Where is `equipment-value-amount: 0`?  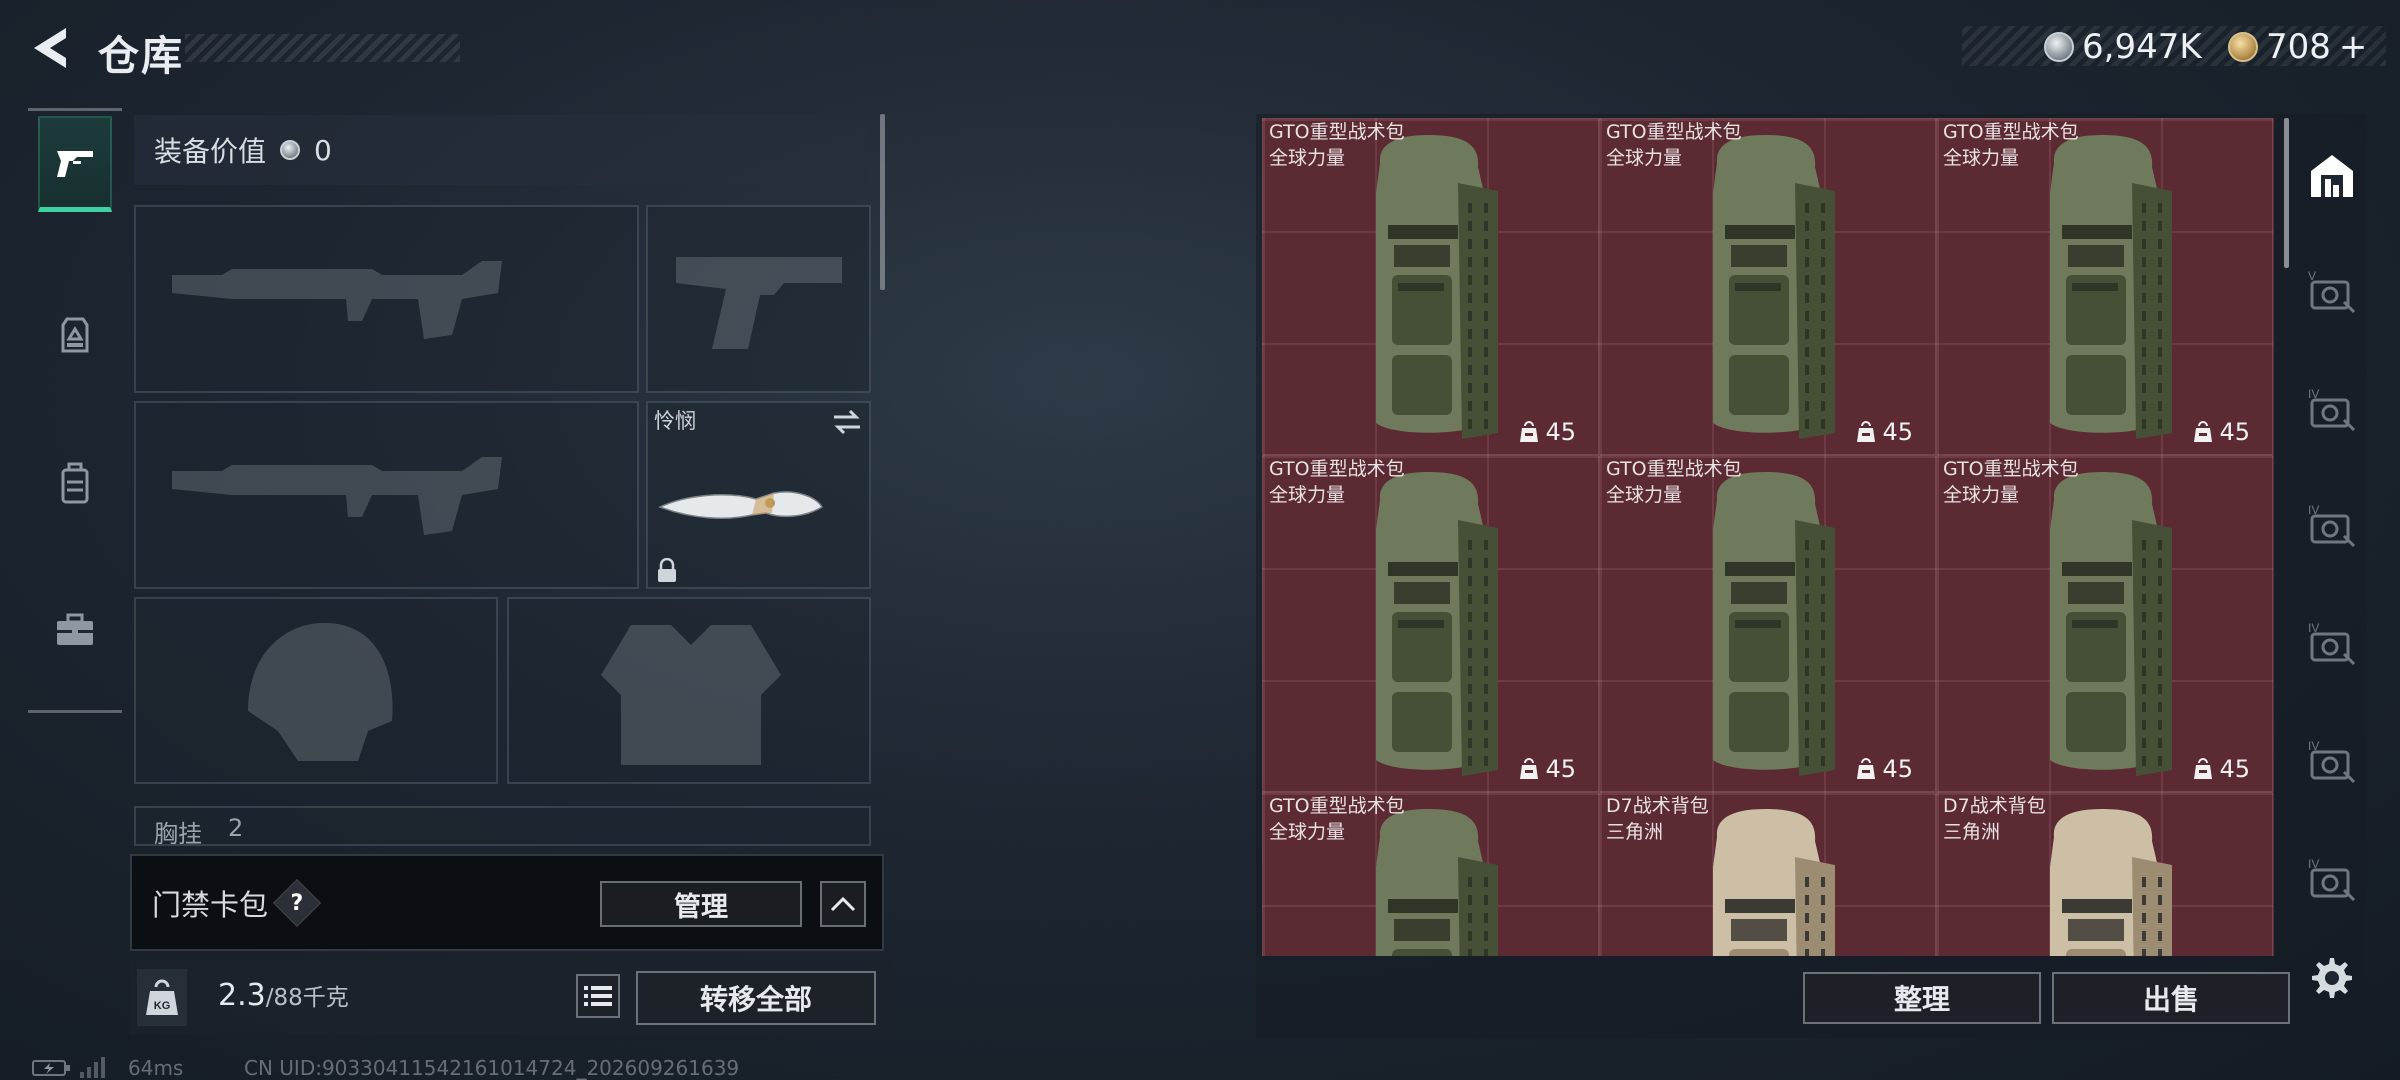
equipment-value-amount: 0 is located at coordinates (323, 150).